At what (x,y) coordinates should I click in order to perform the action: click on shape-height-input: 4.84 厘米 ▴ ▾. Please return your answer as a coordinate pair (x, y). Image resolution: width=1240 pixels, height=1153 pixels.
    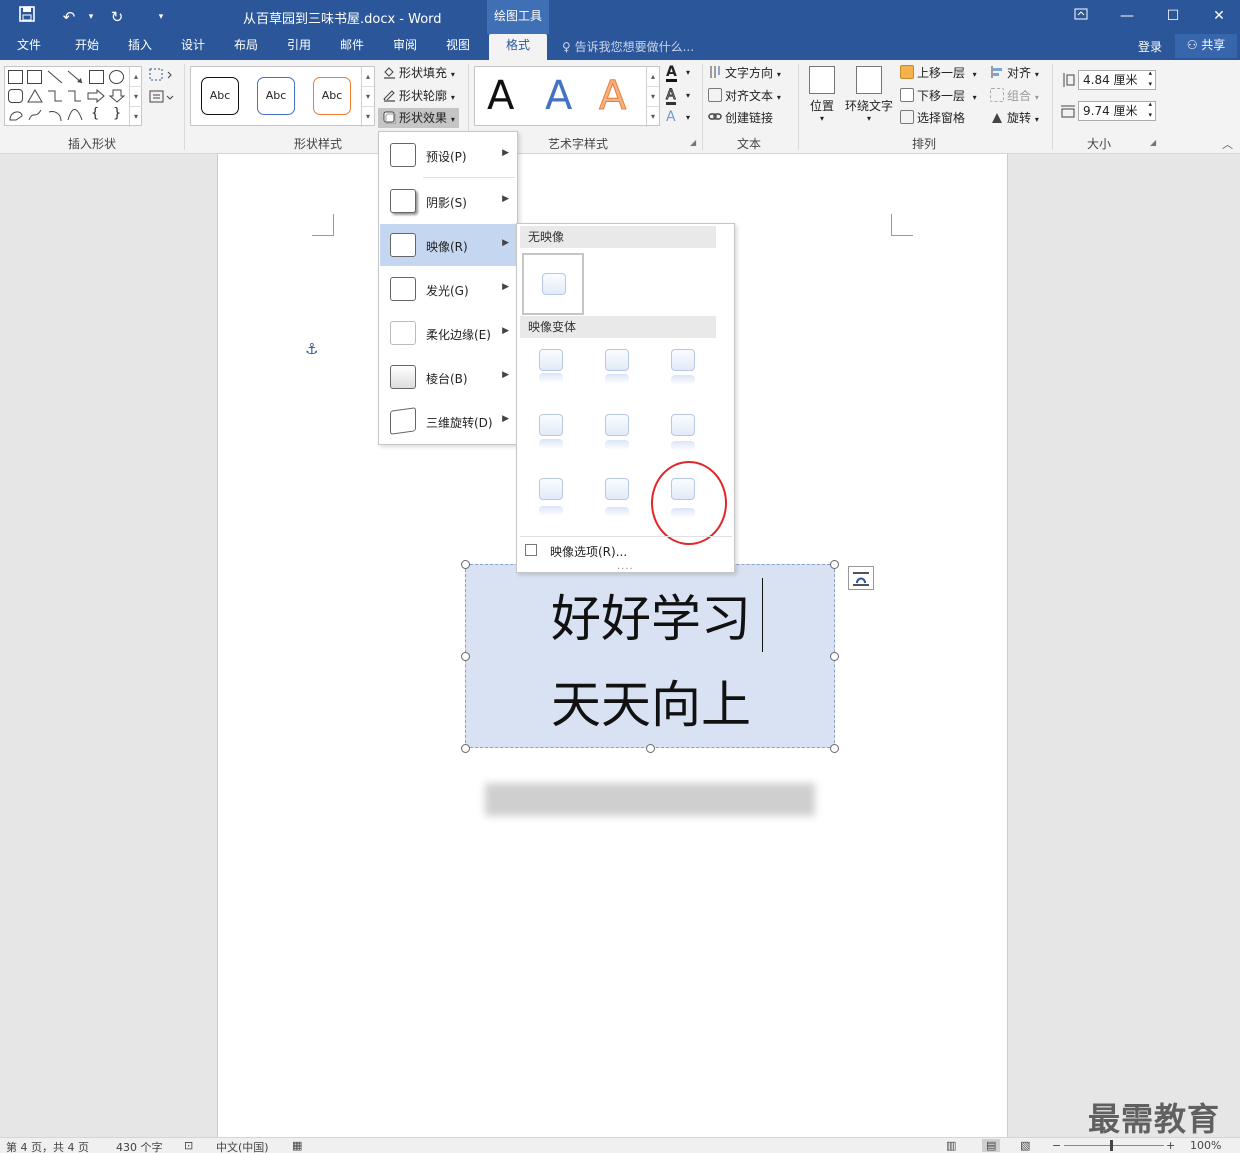
    Looking at the image, I should click on (1117, 79).